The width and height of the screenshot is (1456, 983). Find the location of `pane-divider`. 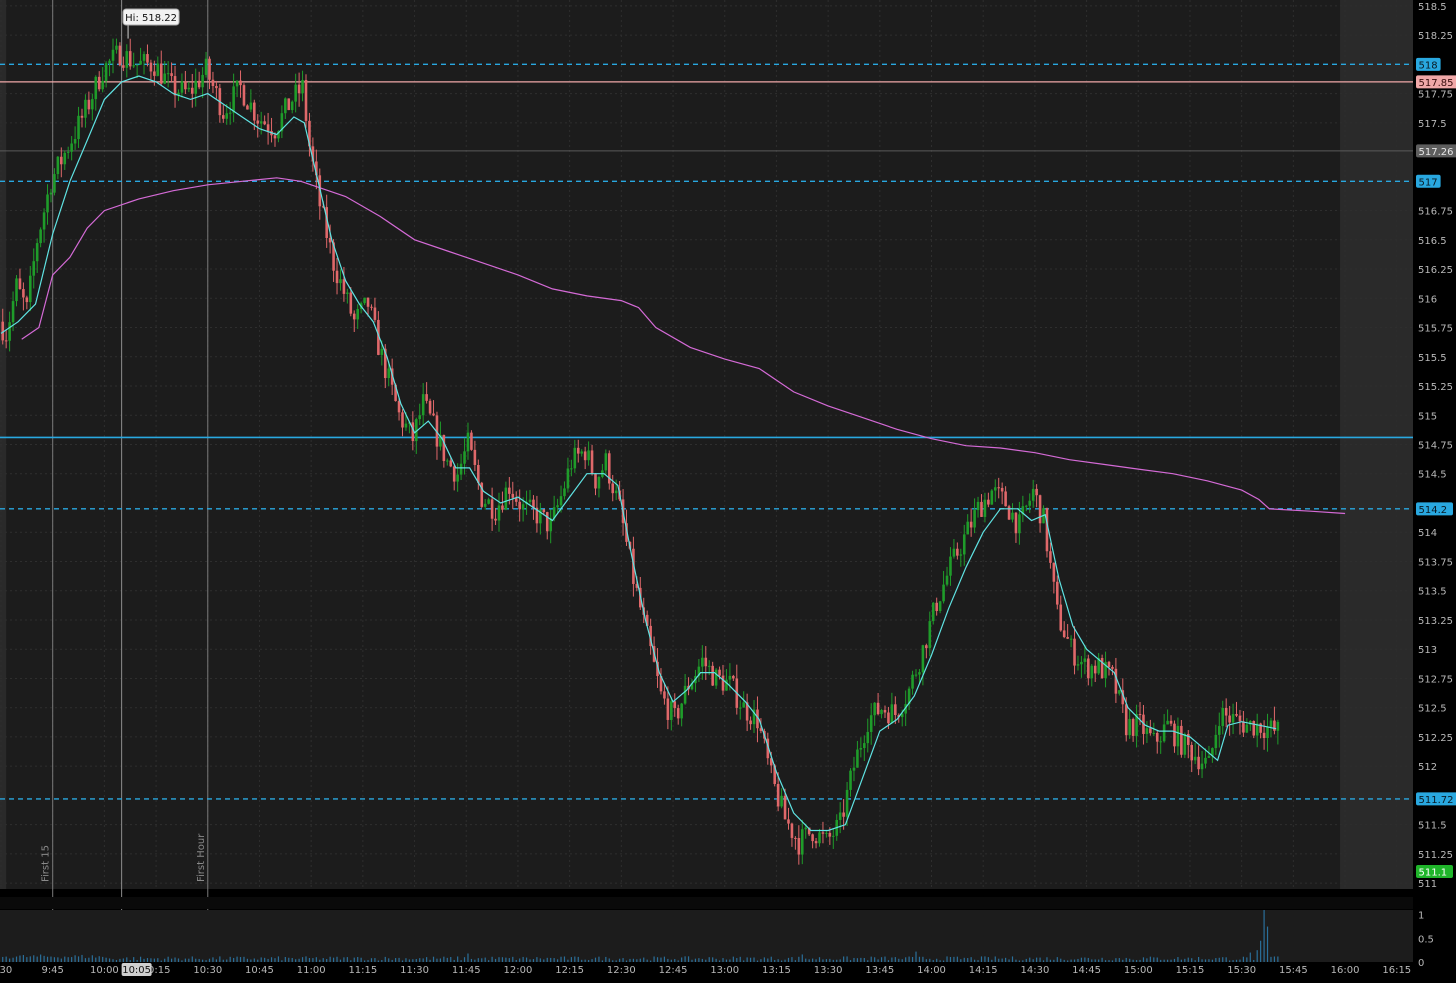

pane-divider is located at coordinates (706, 903).